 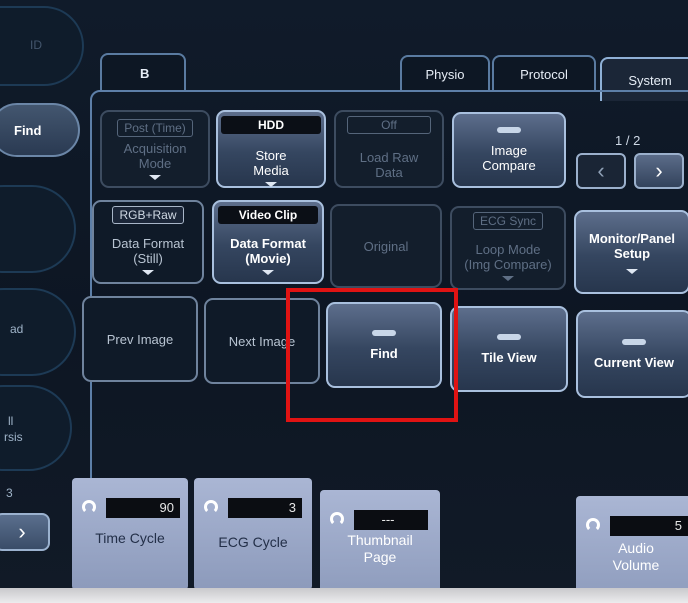 I want to click on store-media-label-2: Media, so click(x=271, y=170).